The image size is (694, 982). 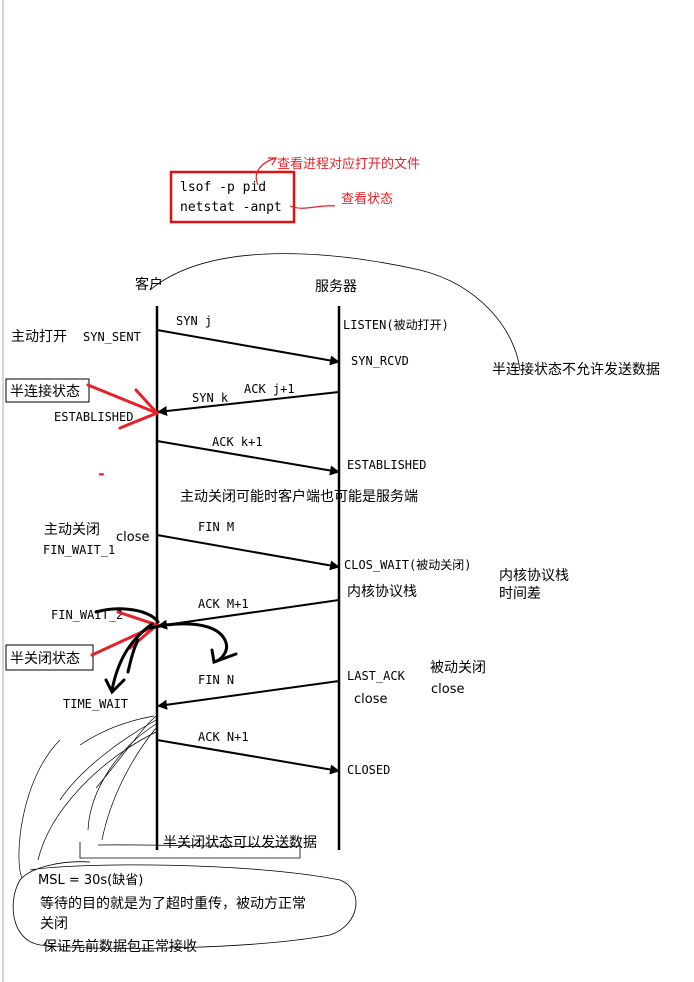 What do you see at coordinates (54, 924) in the screenshot?
I see `label-wait-purpose-2: 关闭` at bounding box center [54, 924].